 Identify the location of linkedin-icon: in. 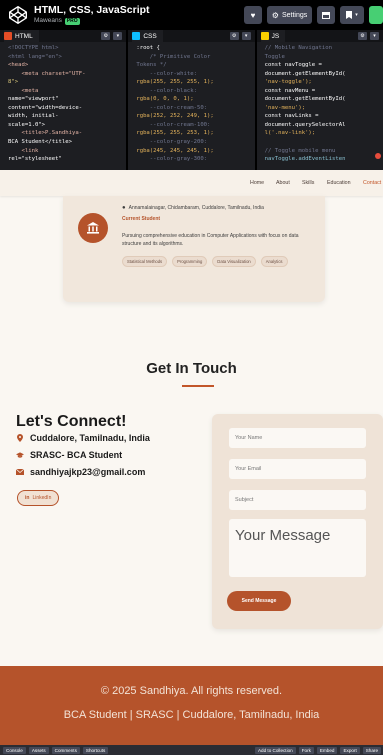
(27, 498).